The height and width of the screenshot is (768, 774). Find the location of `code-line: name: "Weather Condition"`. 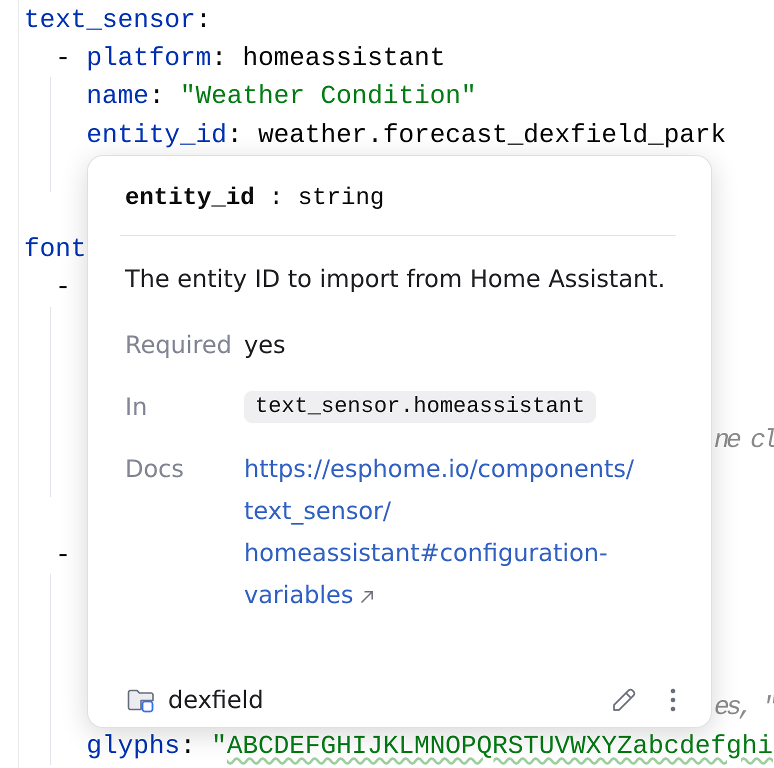

code-line: name: "Weather Condition" is located at coordinates (281, 96).